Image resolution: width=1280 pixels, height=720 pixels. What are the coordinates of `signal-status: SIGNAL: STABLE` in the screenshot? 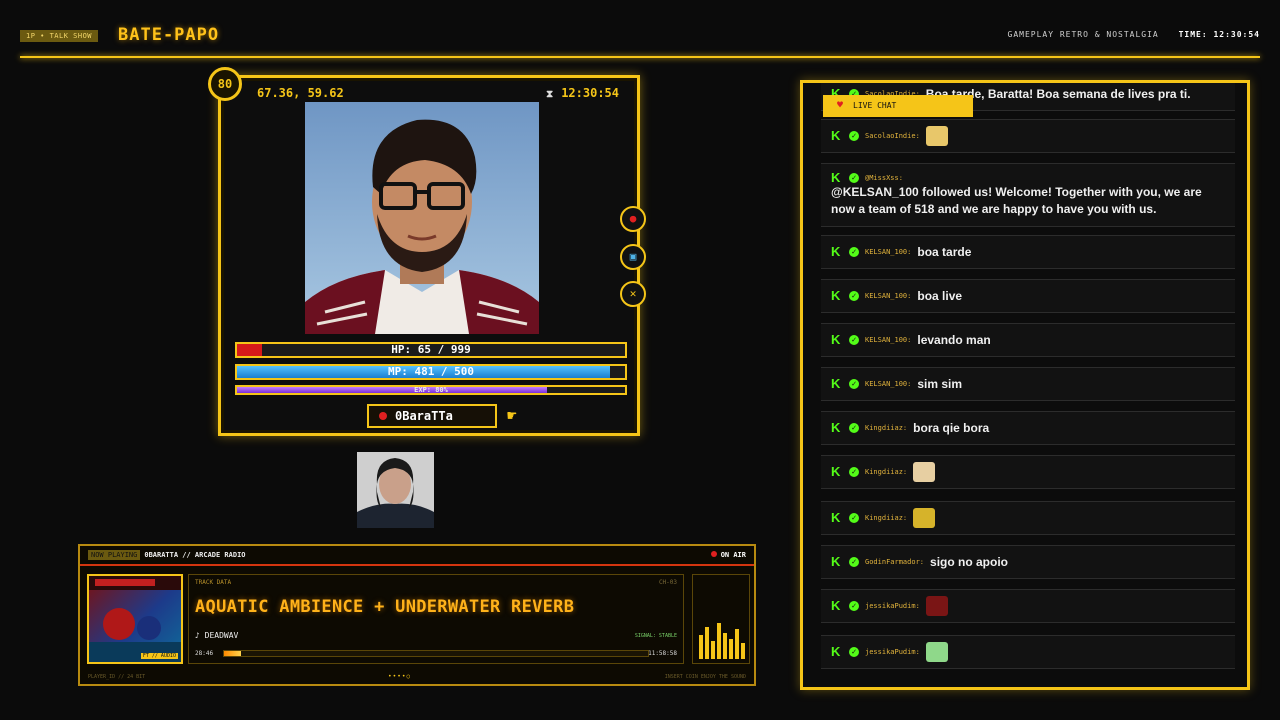 It's located at (655, 636).